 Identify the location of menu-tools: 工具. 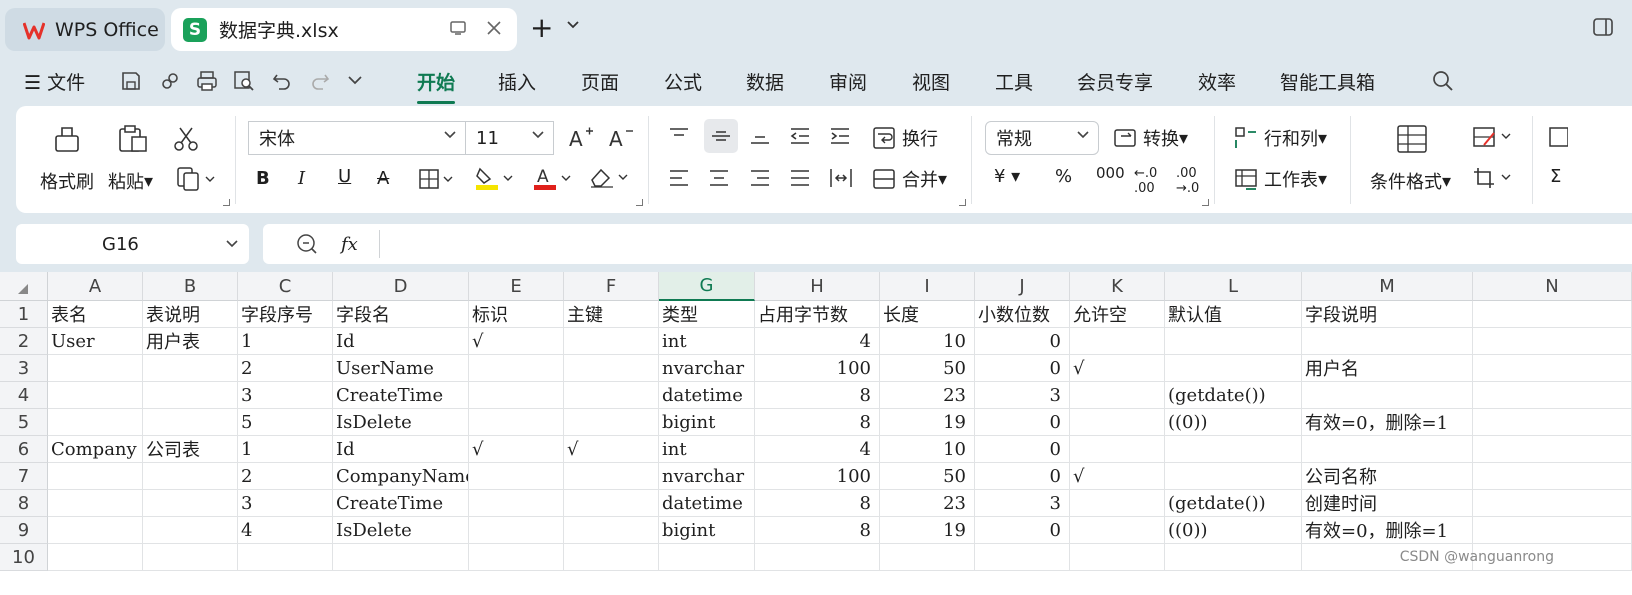
(1014, 81).